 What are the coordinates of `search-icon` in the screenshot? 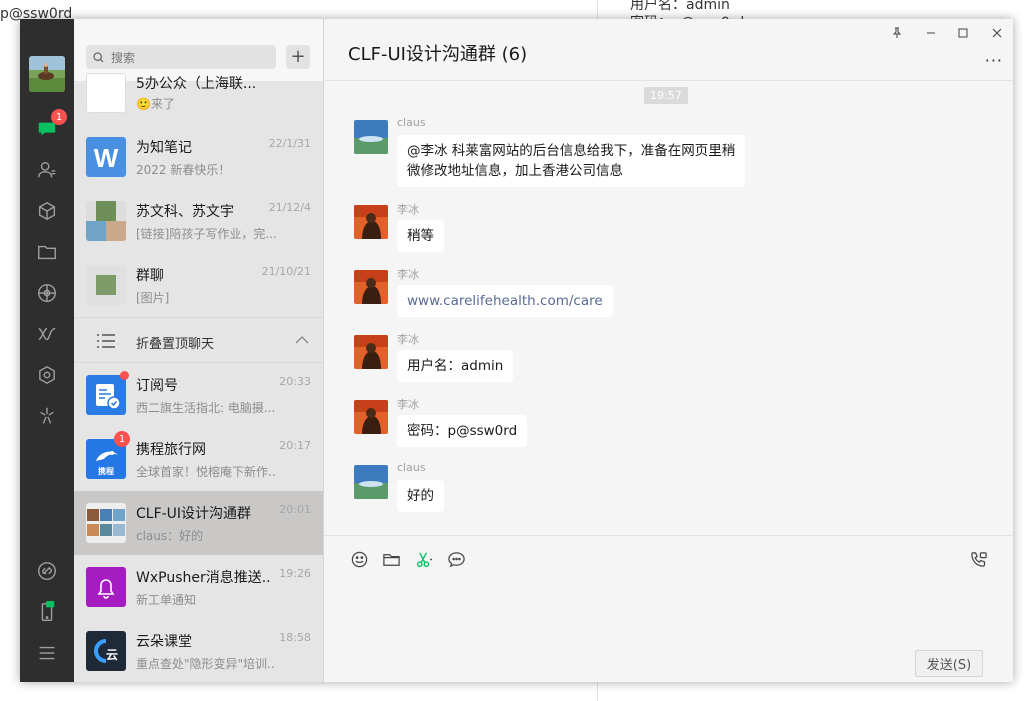 It's located at (98, 56).